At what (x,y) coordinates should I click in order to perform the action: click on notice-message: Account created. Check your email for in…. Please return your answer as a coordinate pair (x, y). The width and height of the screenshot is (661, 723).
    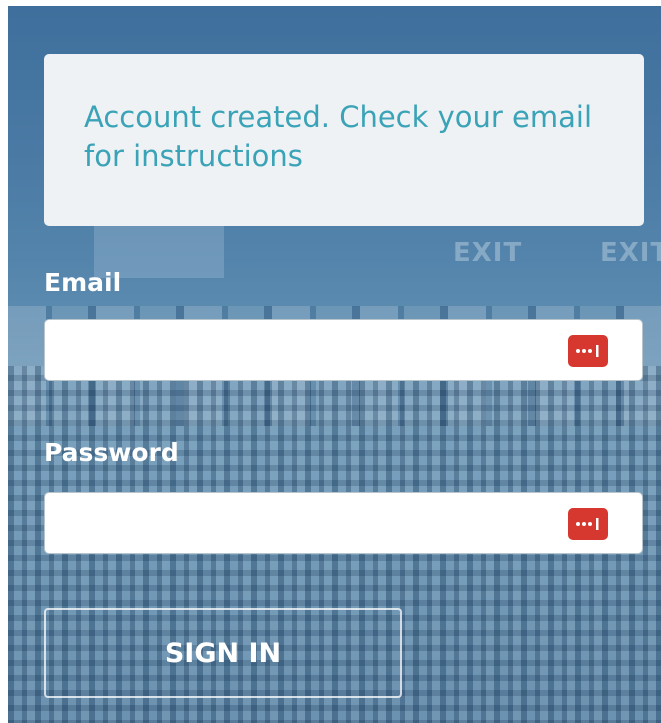
    Looking at the image, I should click on (338, 136).